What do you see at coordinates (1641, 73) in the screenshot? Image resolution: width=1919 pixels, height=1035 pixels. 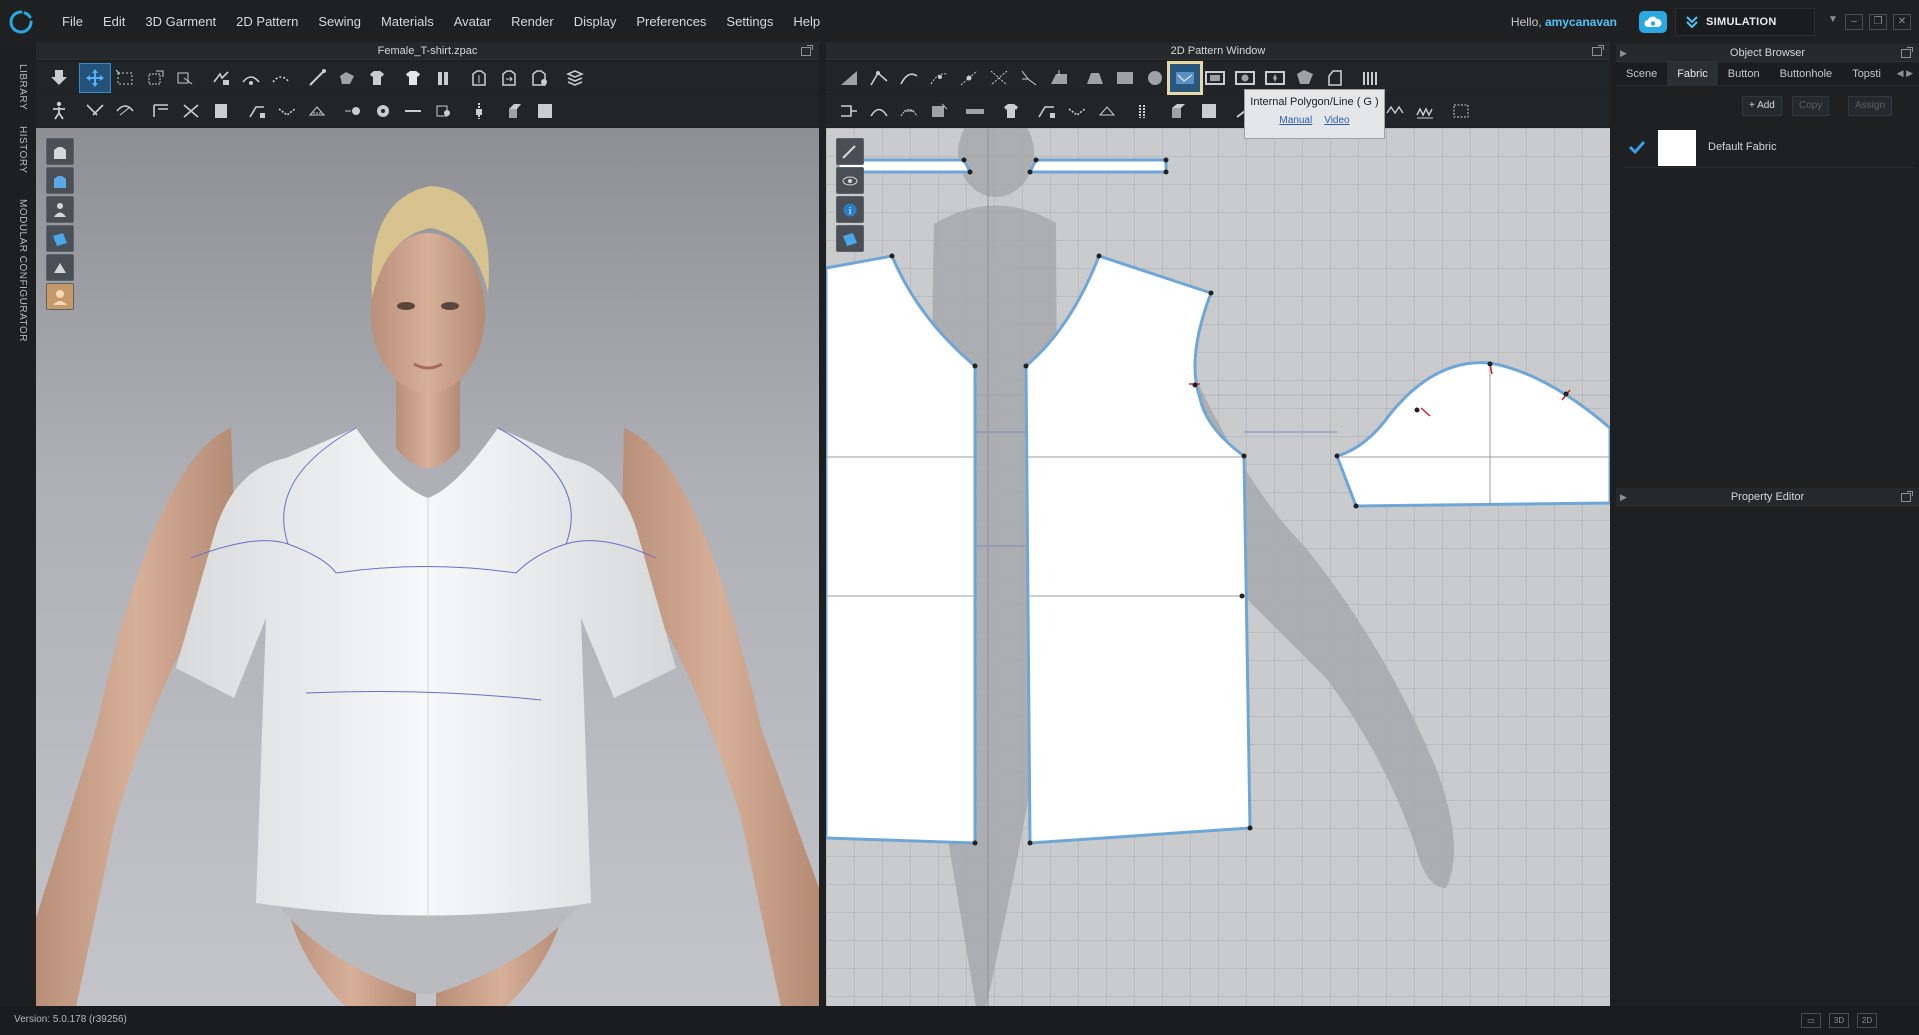 I see `tab-scene: Scene` at bounding box center [1641, 73].